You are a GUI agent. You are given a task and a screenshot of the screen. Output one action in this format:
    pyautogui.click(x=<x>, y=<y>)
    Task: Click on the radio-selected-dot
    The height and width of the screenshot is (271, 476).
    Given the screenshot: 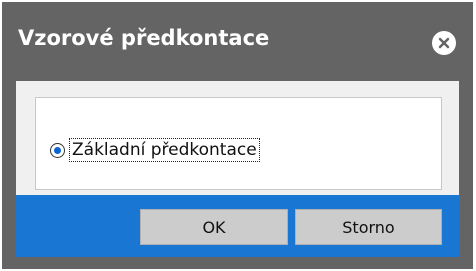 What is the action you would take?
    pyautogui.click(x=57, y=150)
    